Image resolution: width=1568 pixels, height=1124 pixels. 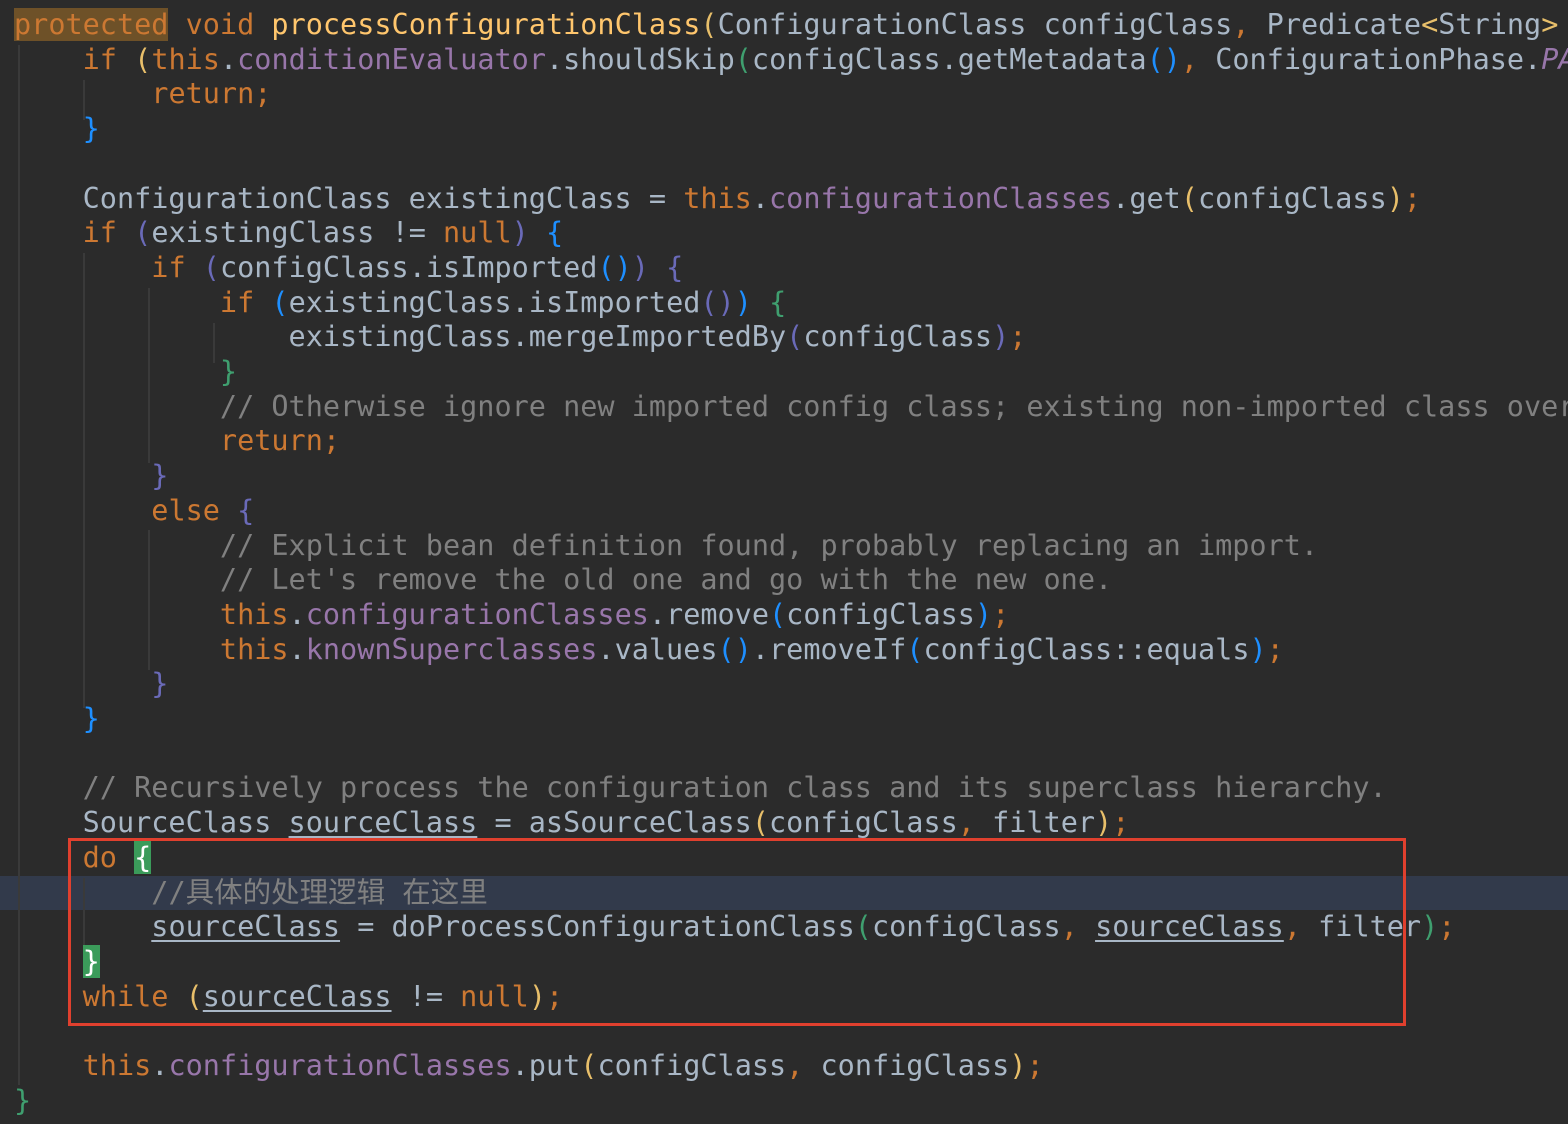 What do you see at coordinates (494, 302) in the screenshot?
I see `code-token: existingClass.isImported` at bounding box center [494, 302].